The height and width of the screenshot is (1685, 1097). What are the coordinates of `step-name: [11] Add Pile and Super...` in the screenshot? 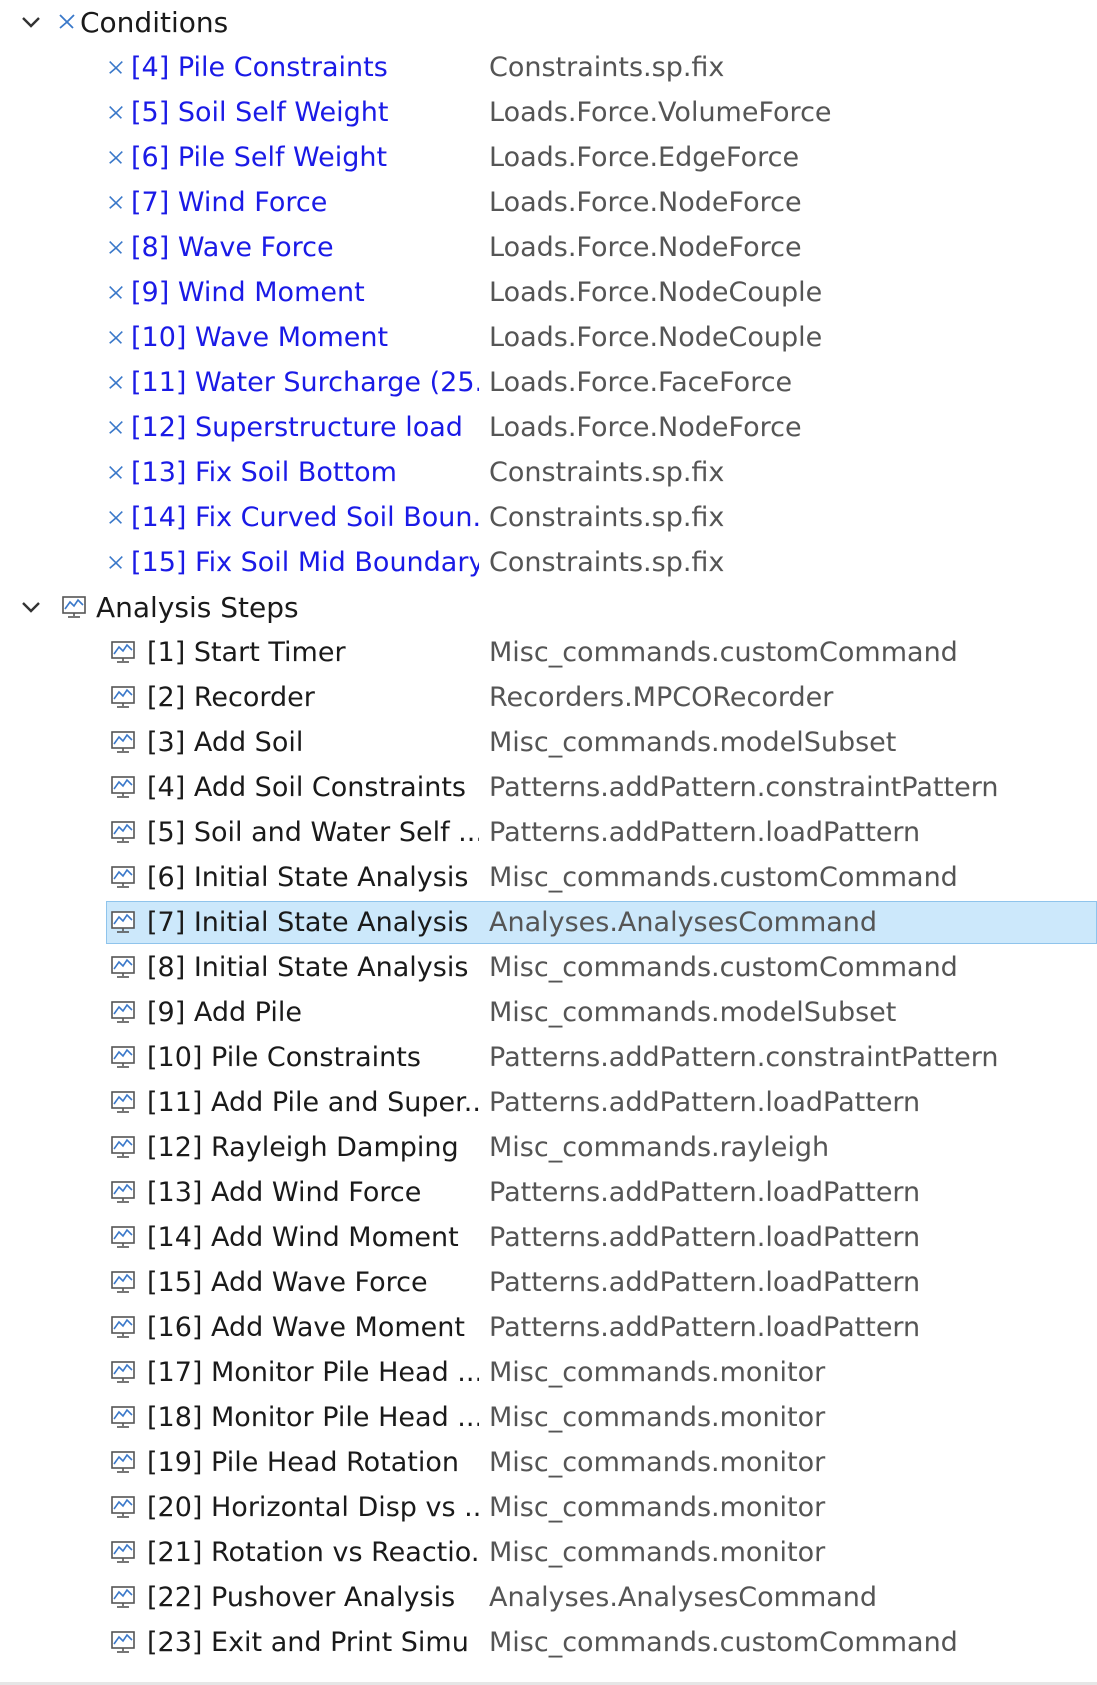 It's located at (313, 1102).